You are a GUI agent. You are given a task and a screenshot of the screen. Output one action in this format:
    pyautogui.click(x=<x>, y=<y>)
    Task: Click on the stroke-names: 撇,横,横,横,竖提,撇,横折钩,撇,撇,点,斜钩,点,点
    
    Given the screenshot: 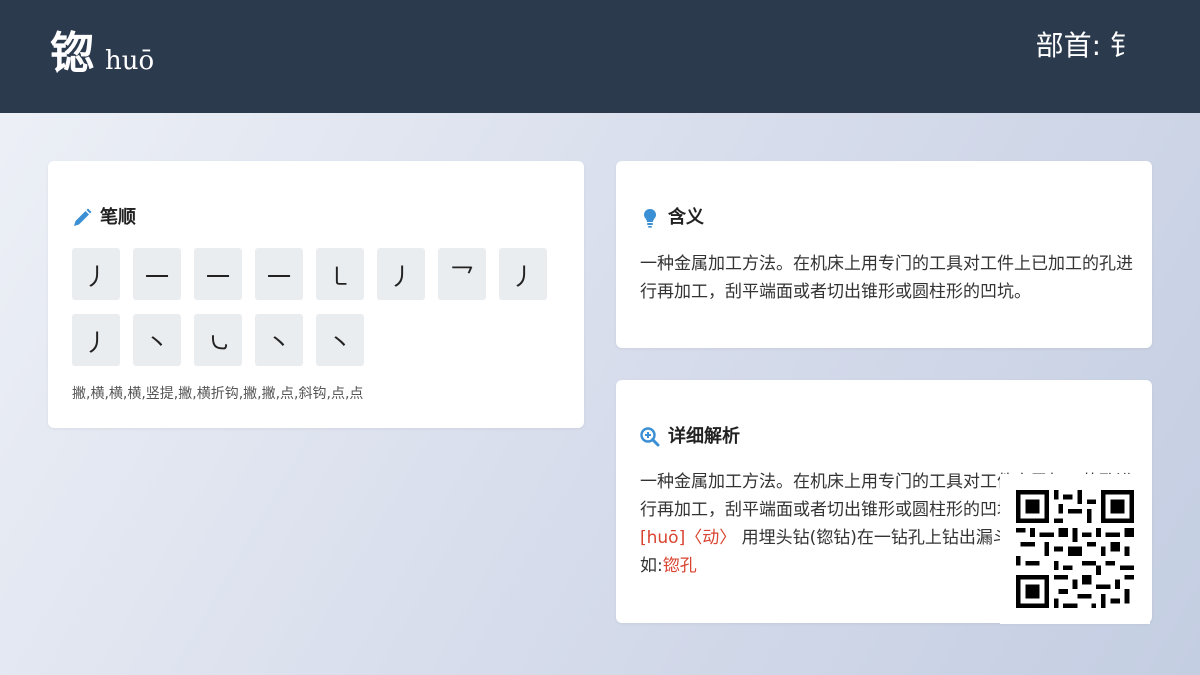 What is the action you would take?
    pyautogui.click(x=218, y=394)
    